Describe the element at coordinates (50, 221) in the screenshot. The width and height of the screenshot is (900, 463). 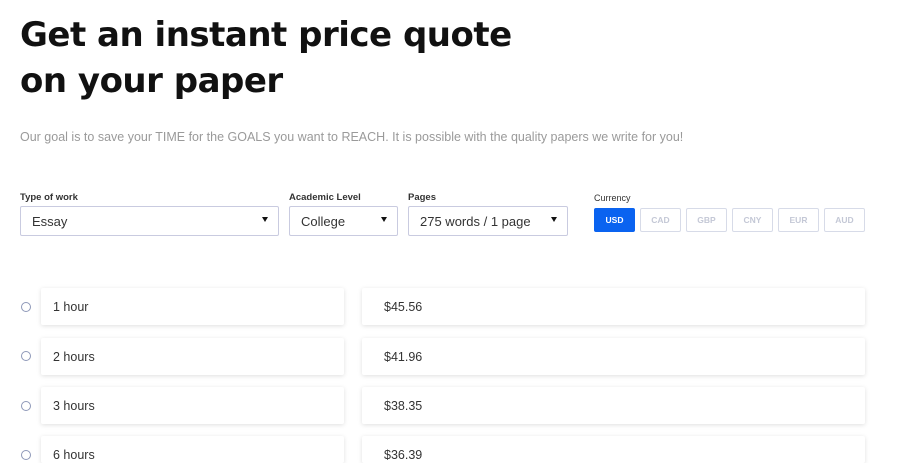
I see `type-of-work-value: Essay` at that location.